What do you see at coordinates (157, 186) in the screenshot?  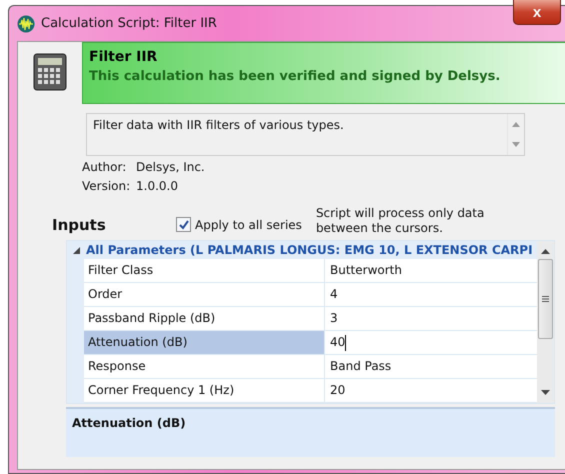 I see `info-value: 1.0.0.0` at bounding box center [157, 186].